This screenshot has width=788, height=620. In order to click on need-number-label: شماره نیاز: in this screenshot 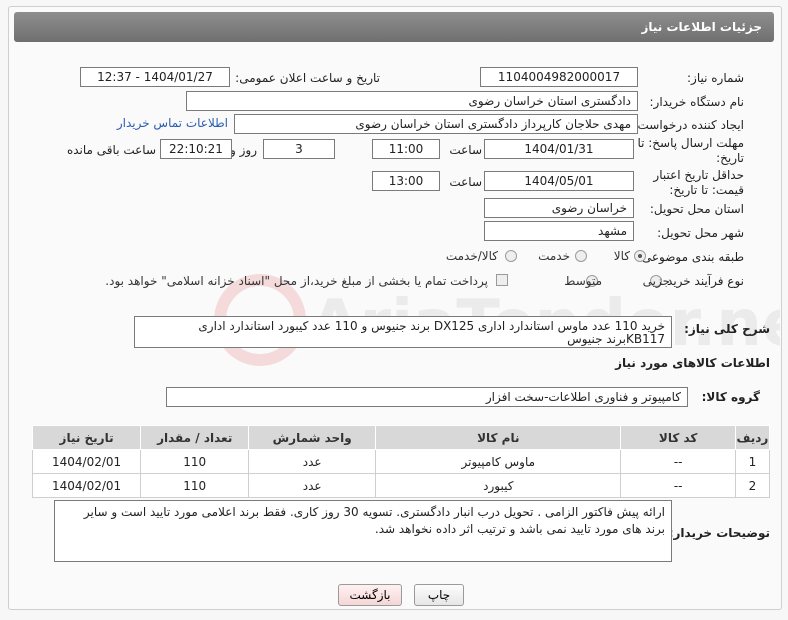, I will do `click(715, 78)`.